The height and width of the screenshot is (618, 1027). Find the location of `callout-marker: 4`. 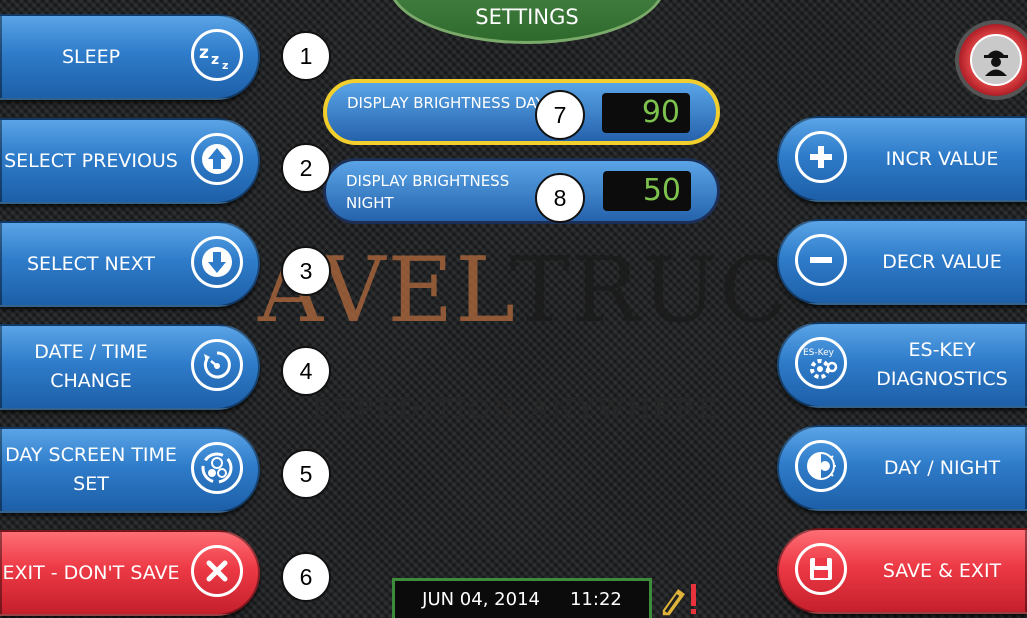

callout-marker: 4 is located at coordinates (306, 371).